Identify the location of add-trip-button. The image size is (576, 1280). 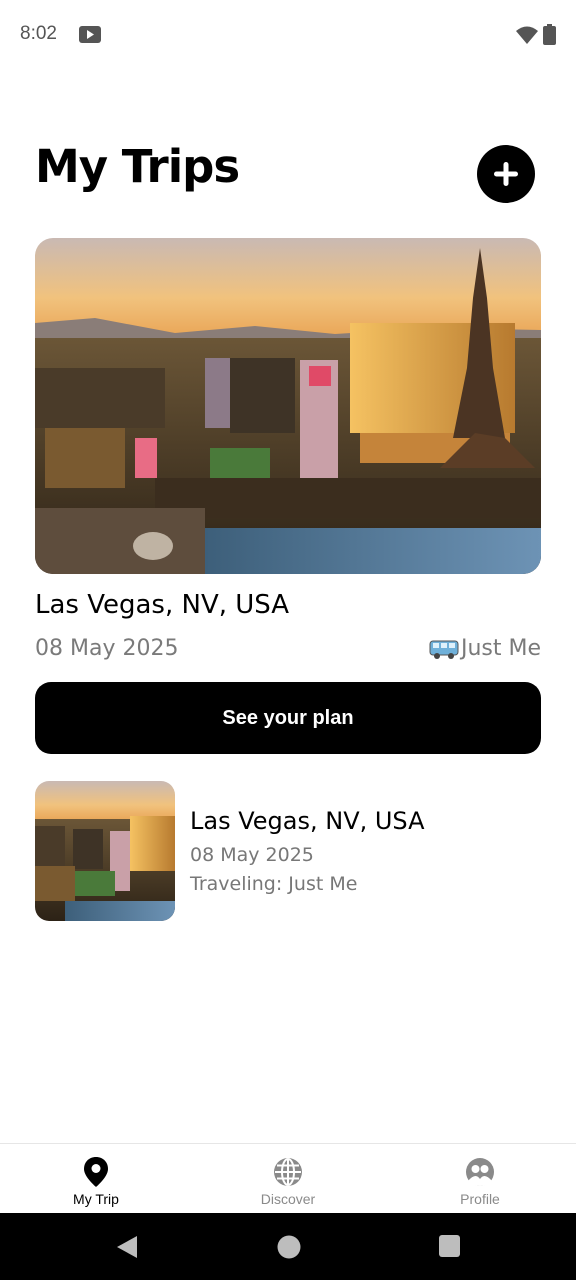
(506, 174).